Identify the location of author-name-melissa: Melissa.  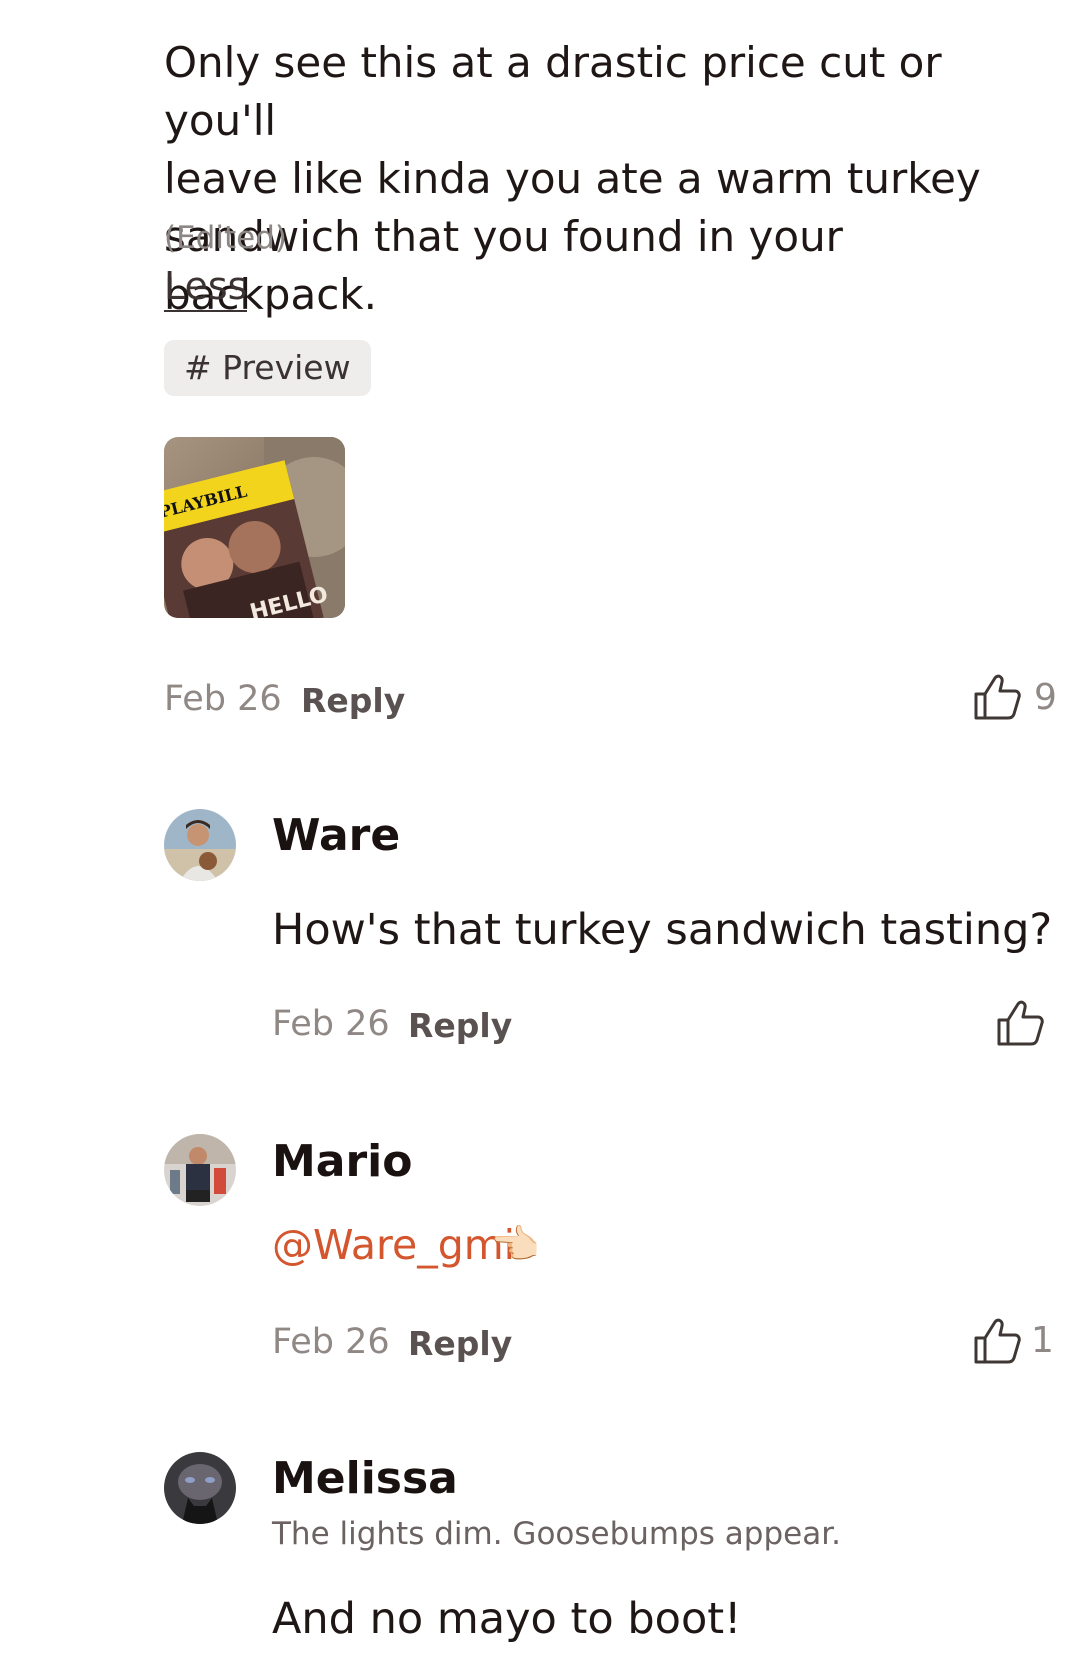
(365, 1478).